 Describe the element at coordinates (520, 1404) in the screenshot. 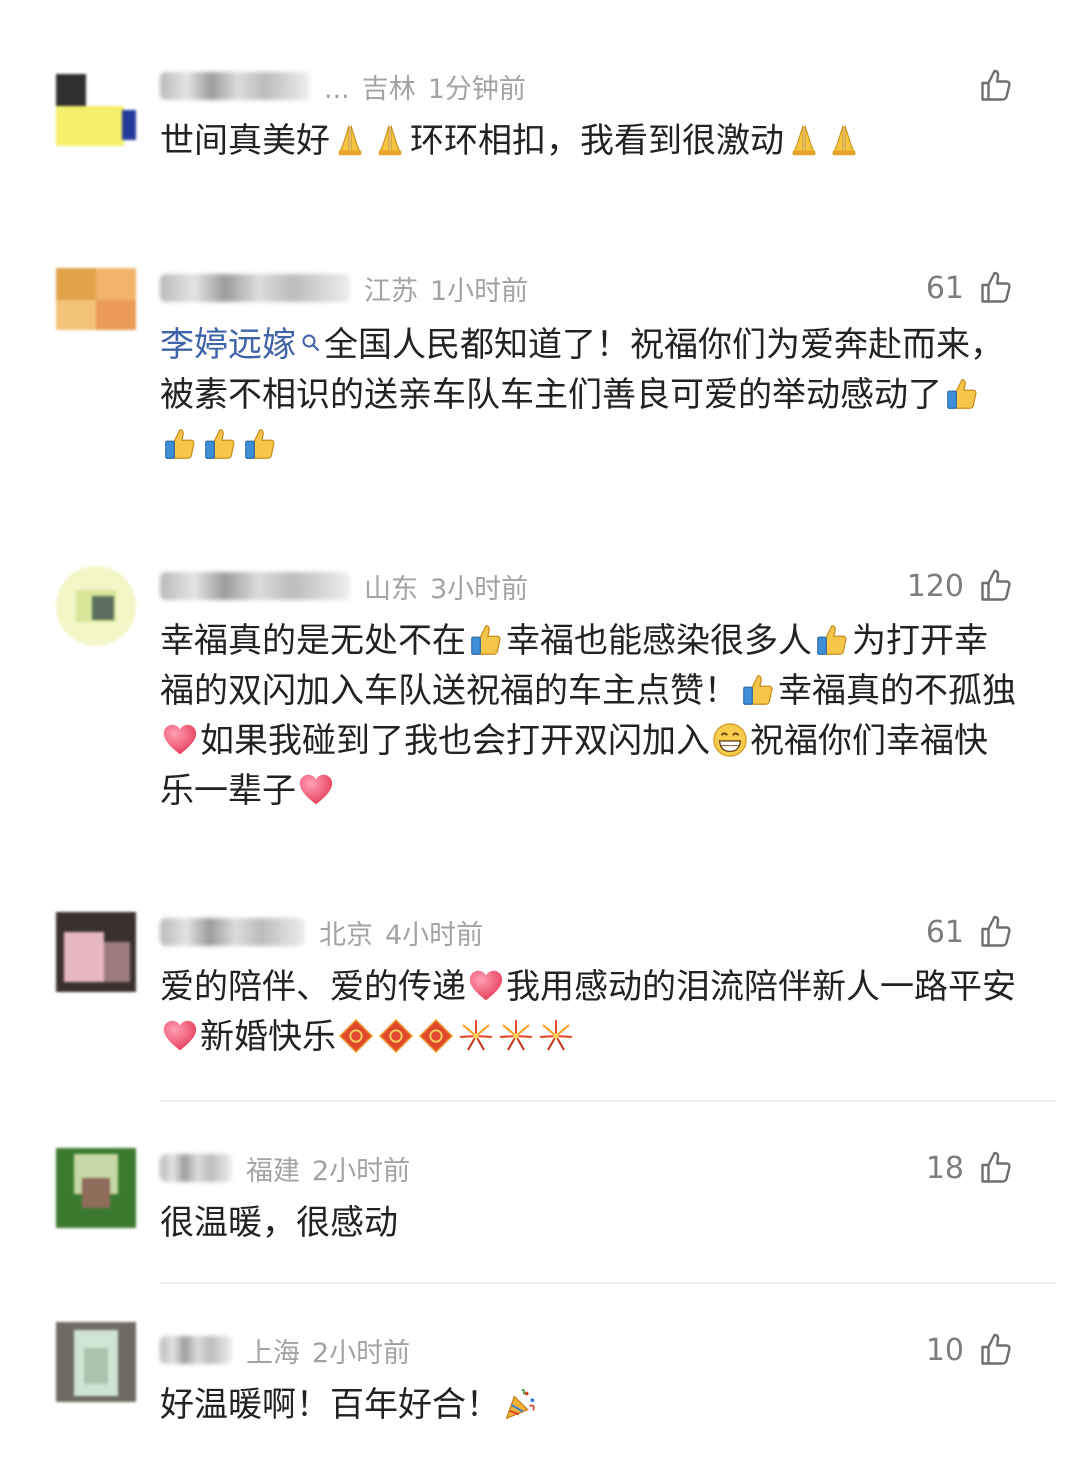

I see `party-popper-emoji-icon` at that location.